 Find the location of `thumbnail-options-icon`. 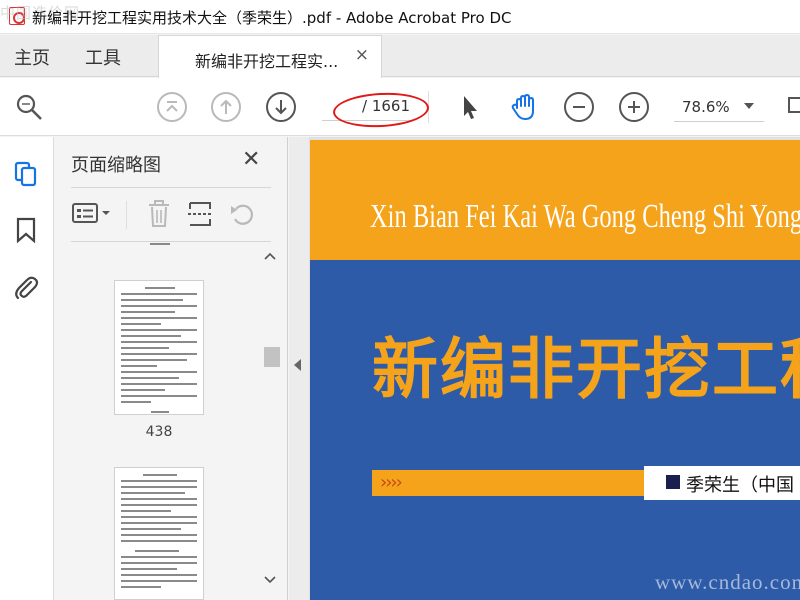

thumbnail-options-icon is located at coordinates (92, 214).